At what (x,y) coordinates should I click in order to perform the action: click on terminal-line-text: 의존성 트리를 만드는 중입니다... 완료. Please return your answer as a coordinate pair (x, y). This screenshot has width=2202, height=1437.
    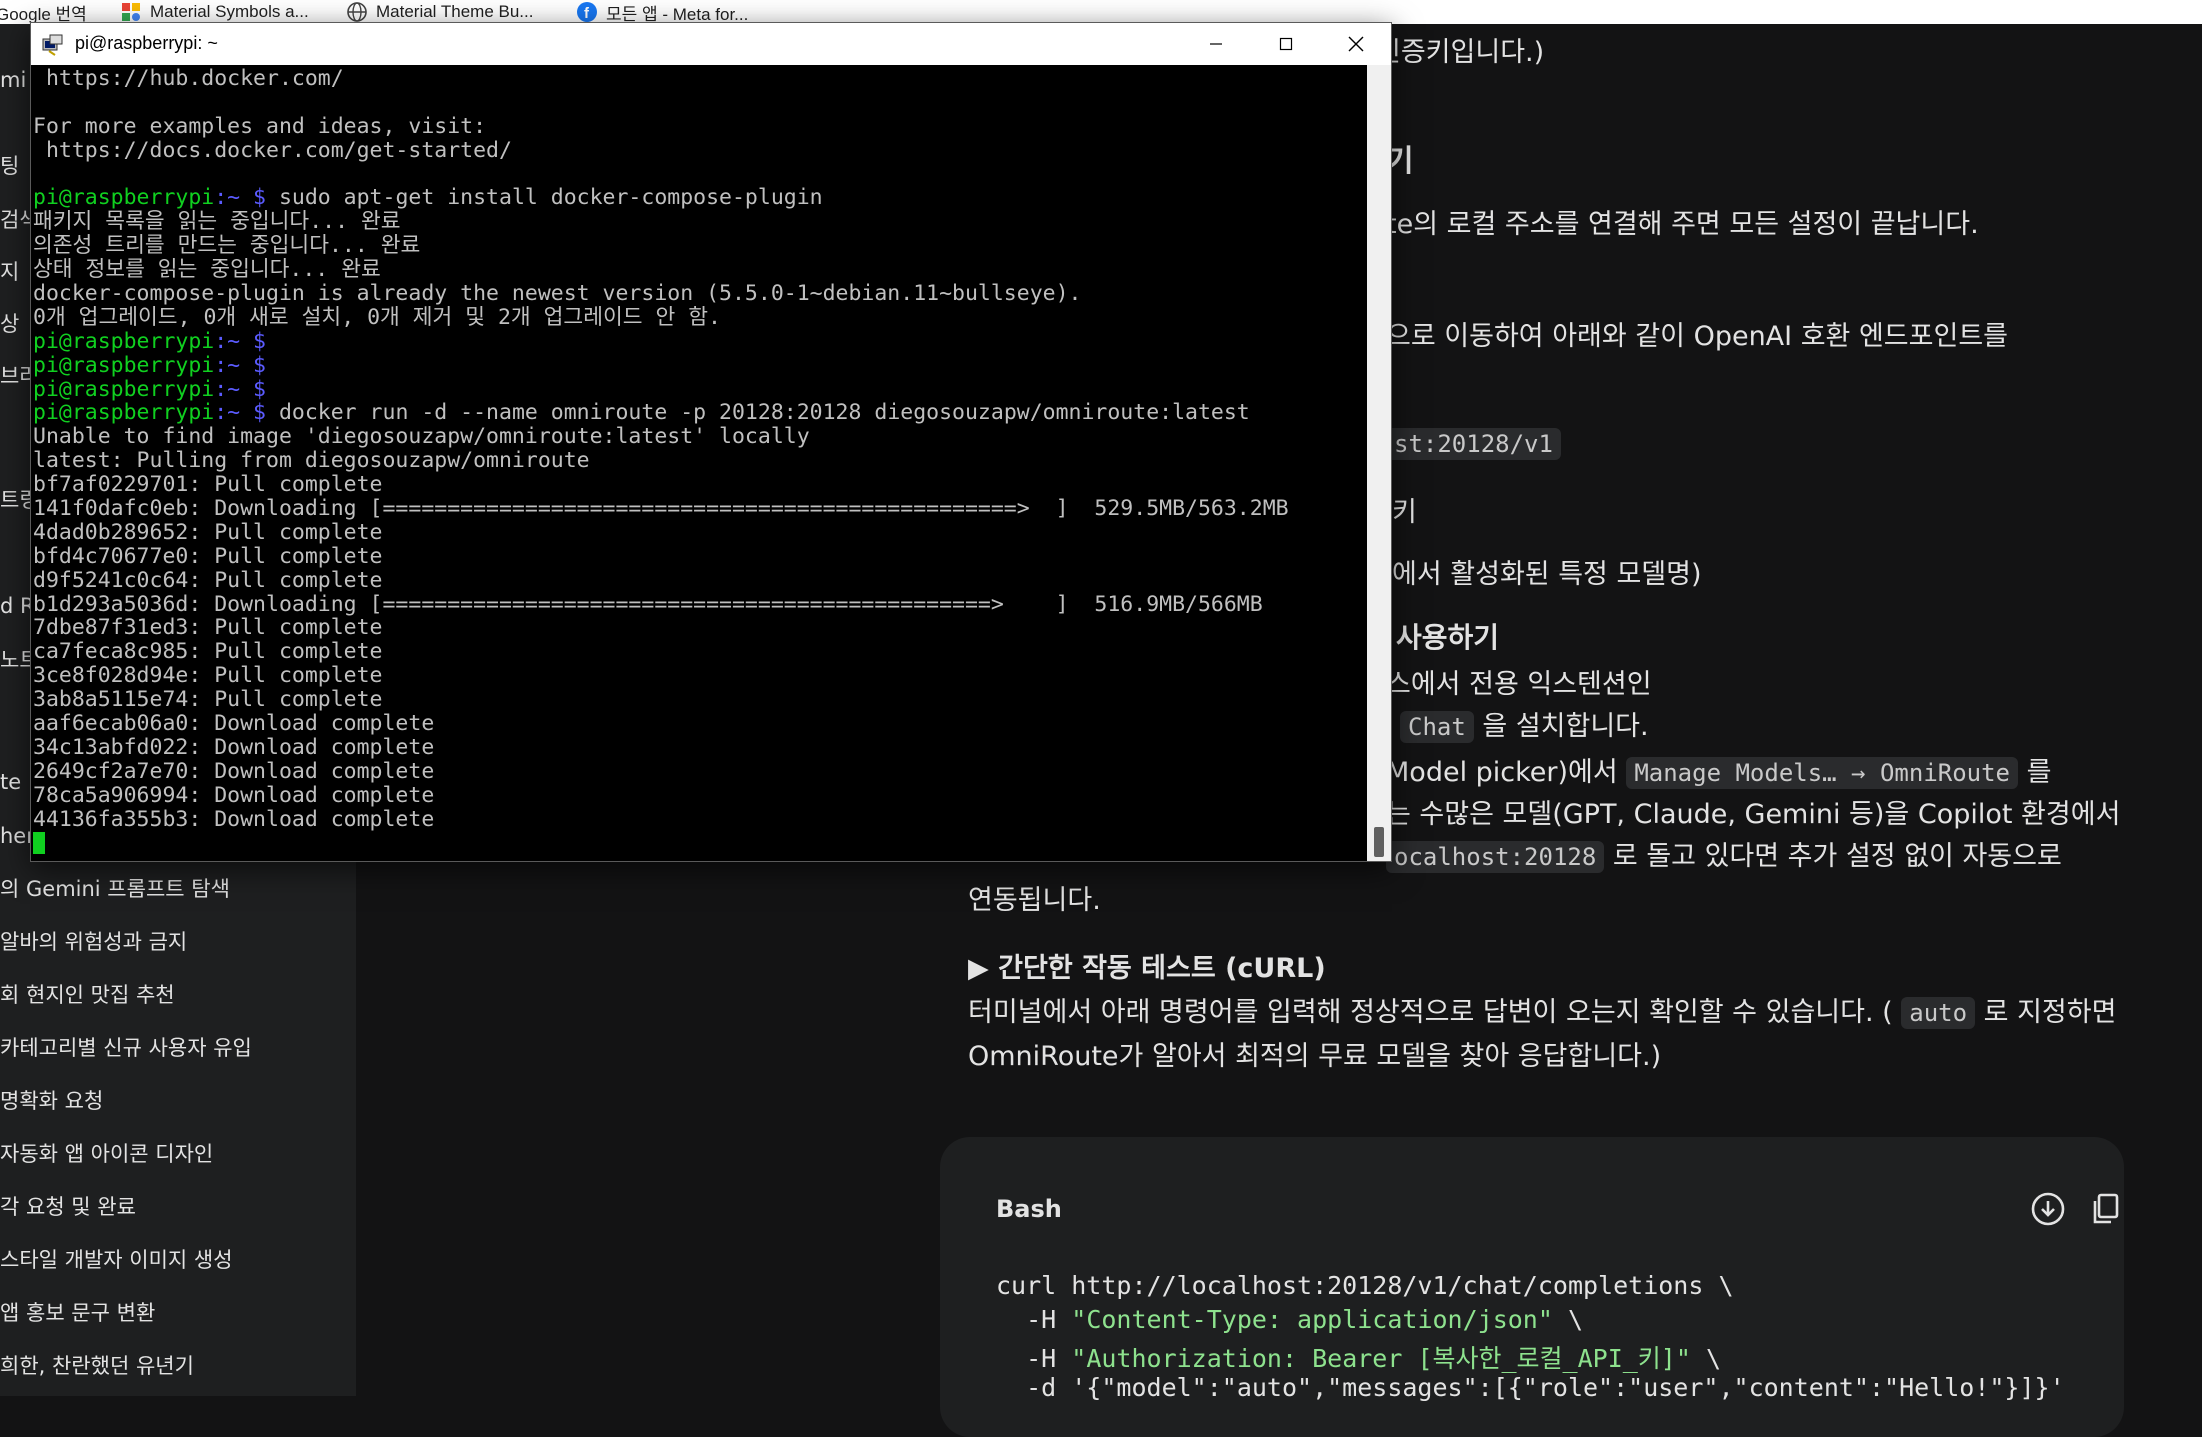
    Looking at the image, I should click on (227, 246).